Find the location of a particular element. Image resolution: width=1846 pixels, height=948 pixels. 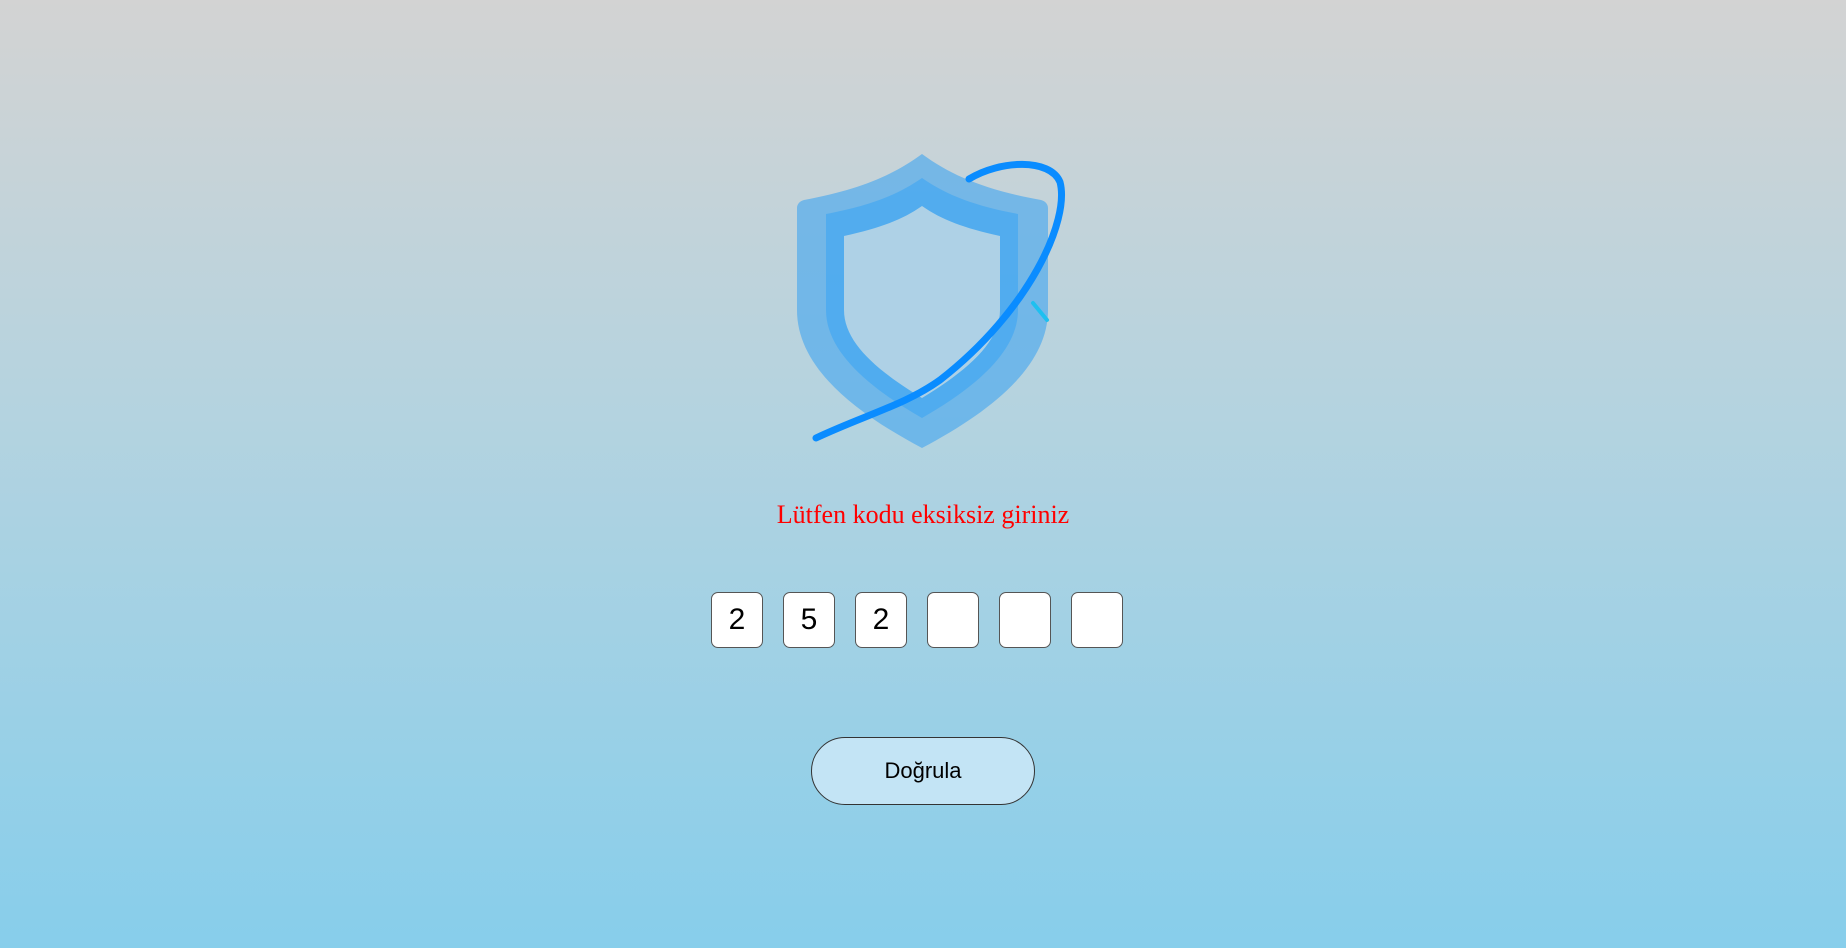

otp-input-group is located at coordinates (917, 620).